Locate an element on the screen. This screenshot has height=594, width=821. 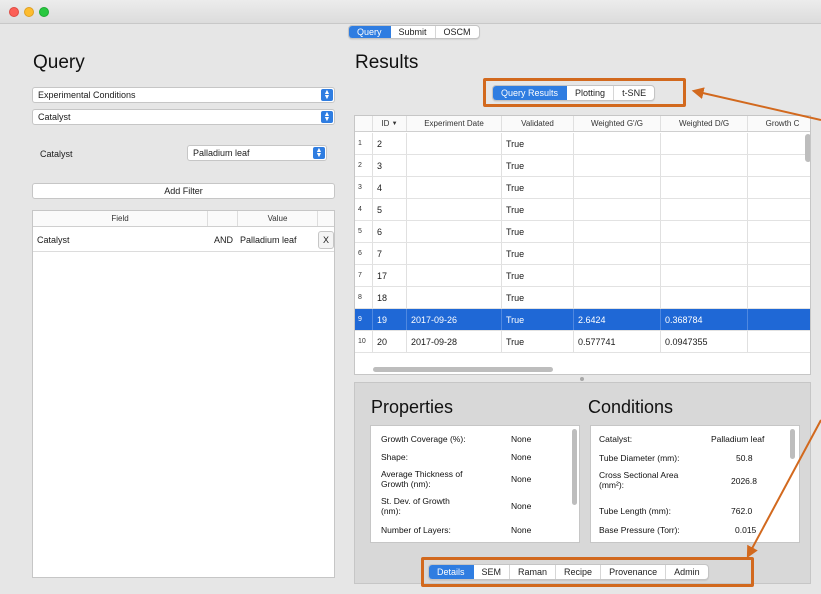
annotation-arrow-details-tabs is located at coordinates (783, 489).